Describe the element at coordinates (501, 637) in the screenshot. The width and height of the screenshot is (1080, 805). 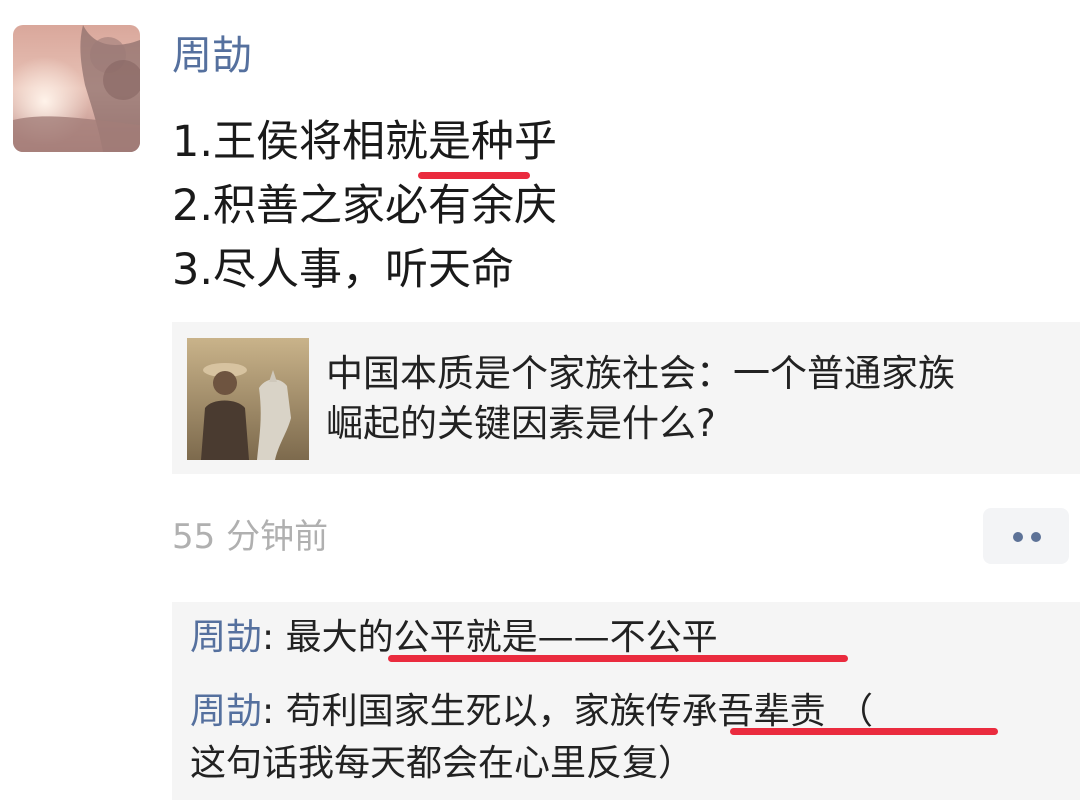
I see `comment-text: 最大的公平就是——不公平` at that location.